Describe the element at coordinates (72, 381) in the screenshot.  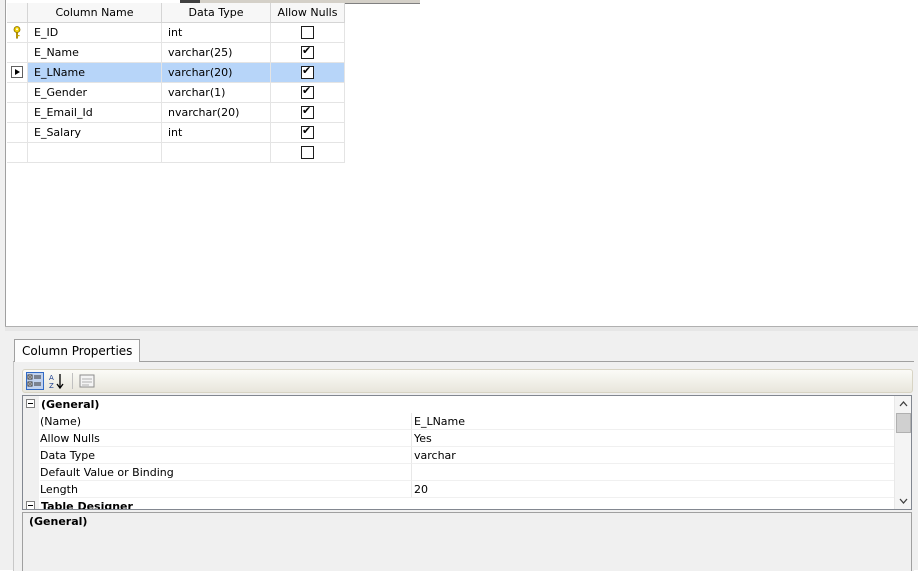
I see `toolbar-separator` at that location.